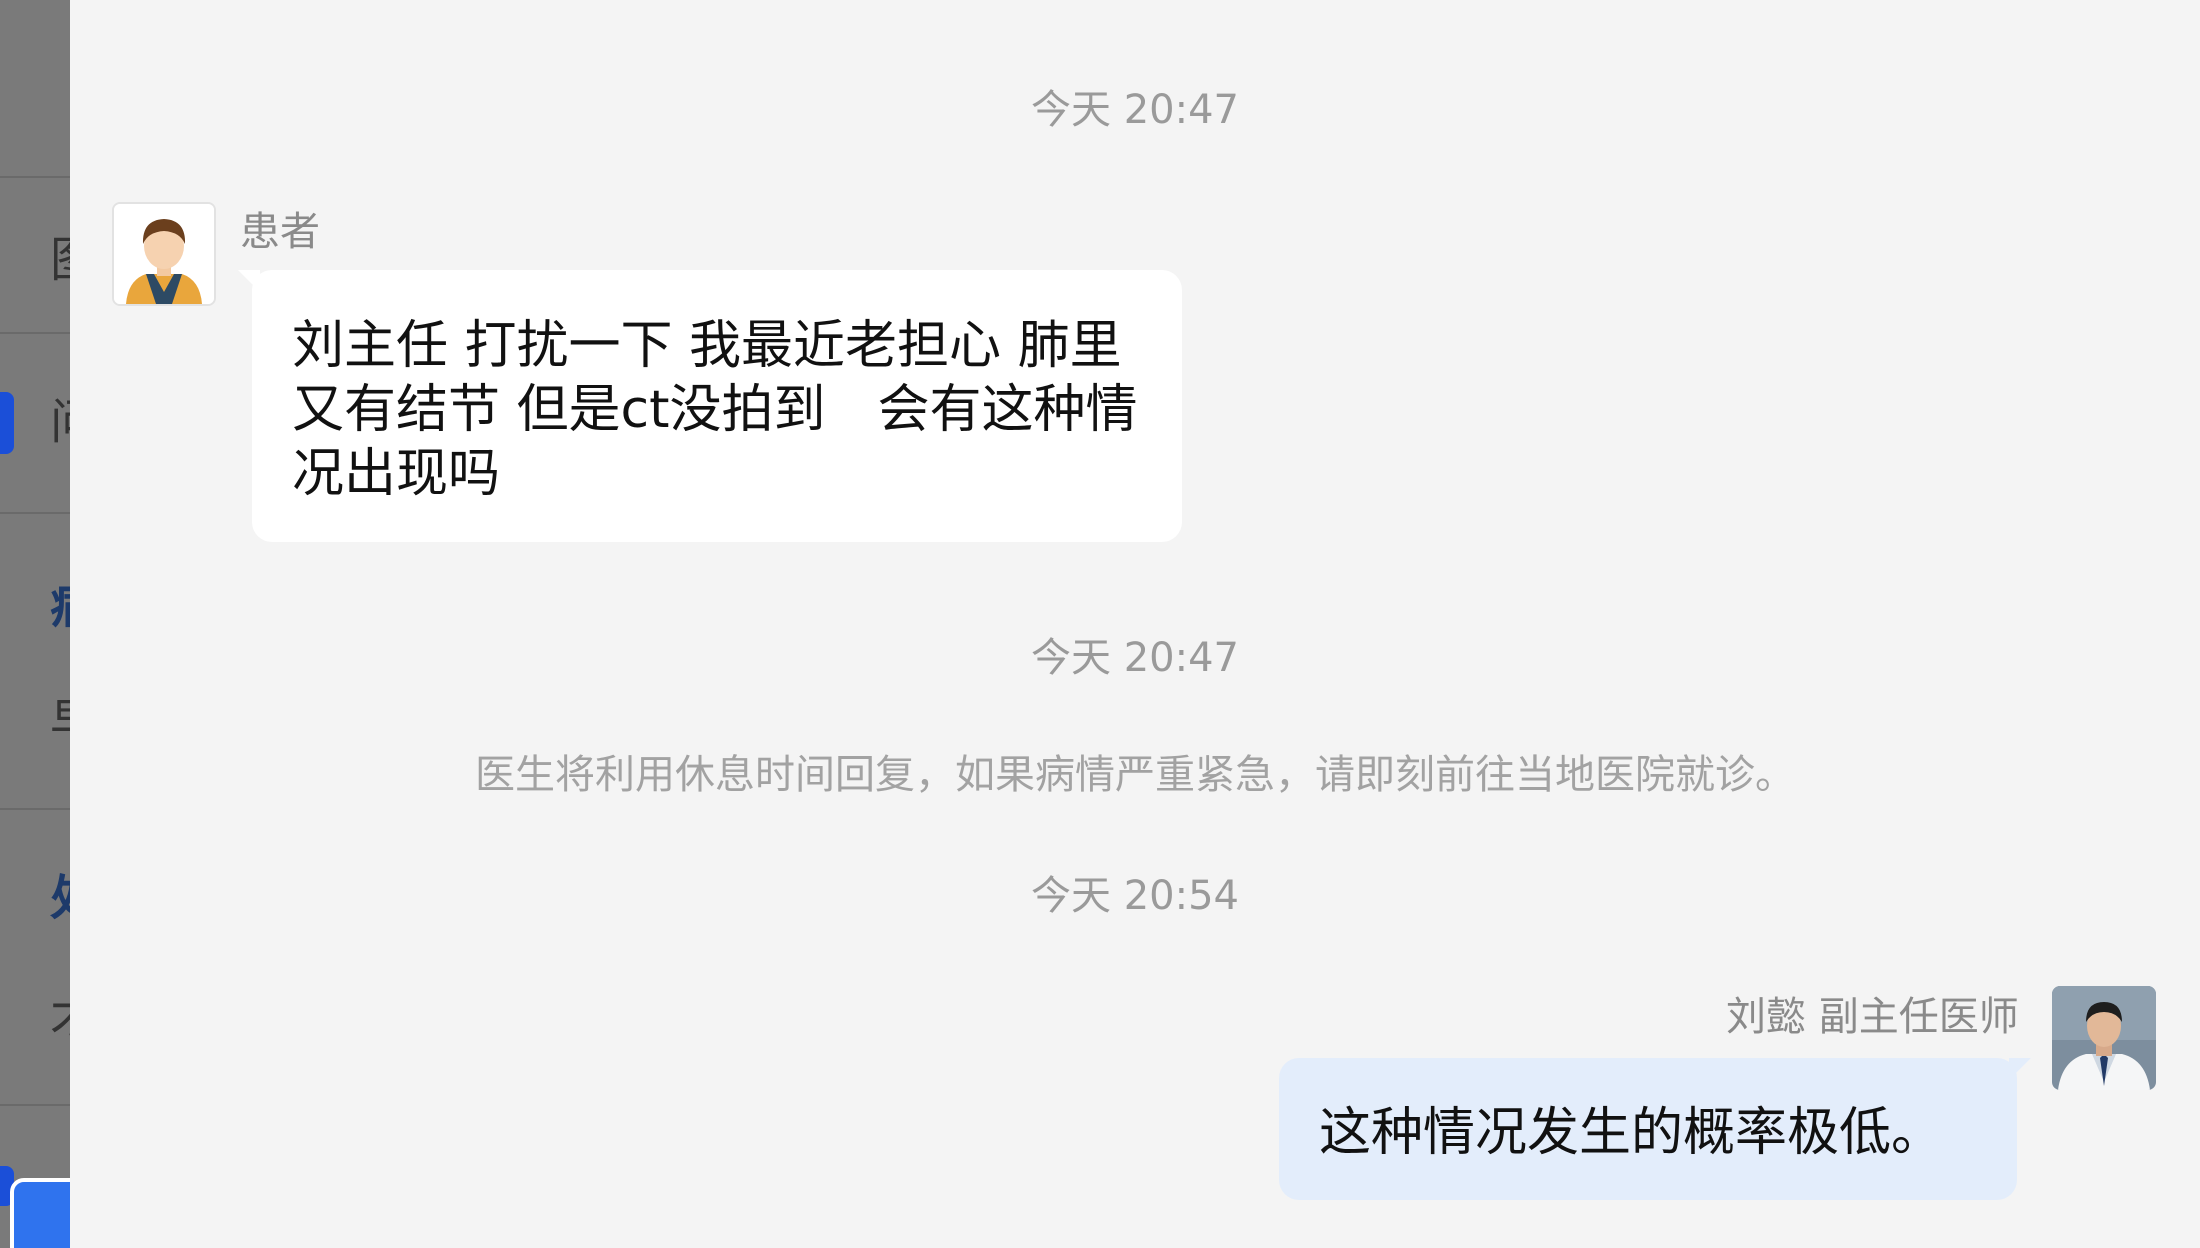  What do you see at coordinates (1872, 1017) in the screenshot?
I see `doctor-name: 刘懿 副主任医师` at bounding box center [1872, 1017].